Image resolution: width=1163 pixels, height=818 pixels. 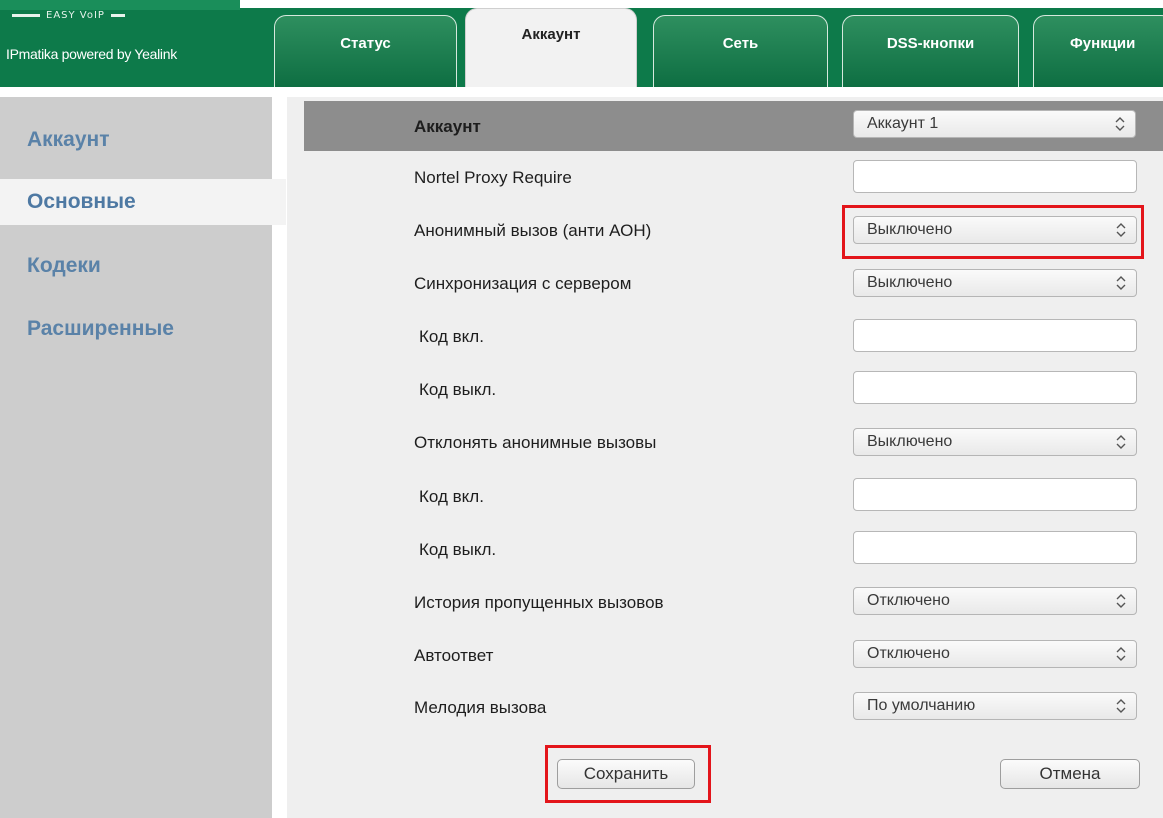 What do you see at coordinates (458, 389) in the screenshot?
I see `anon-off-code-label: Код выкл.` at bounding box center [458, 389].